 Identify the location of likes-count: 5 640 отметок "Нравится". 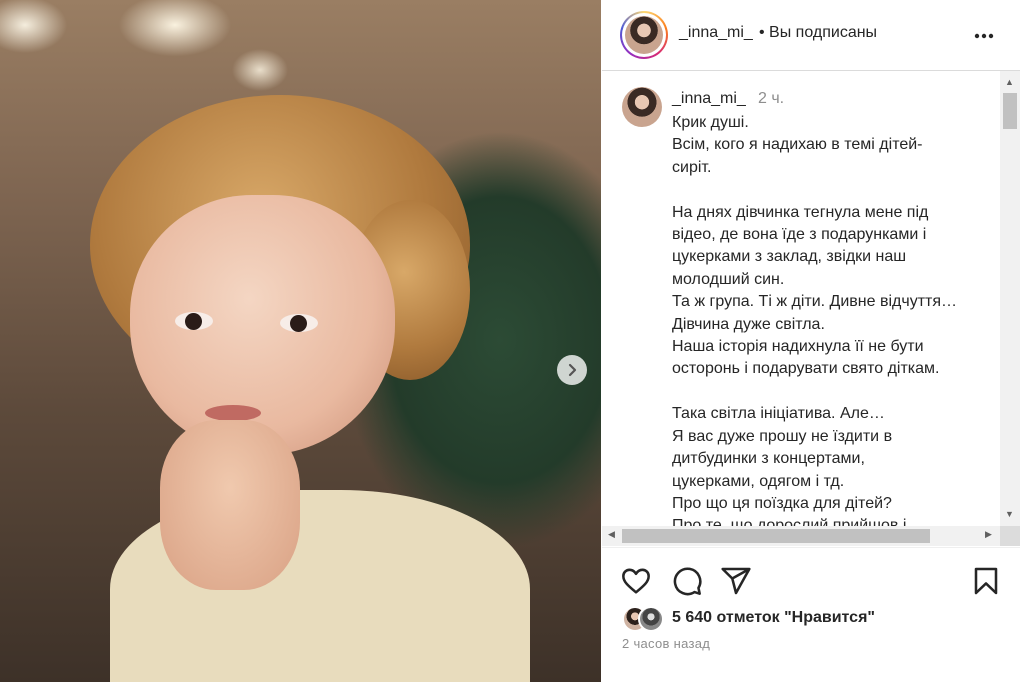
(773, 618).